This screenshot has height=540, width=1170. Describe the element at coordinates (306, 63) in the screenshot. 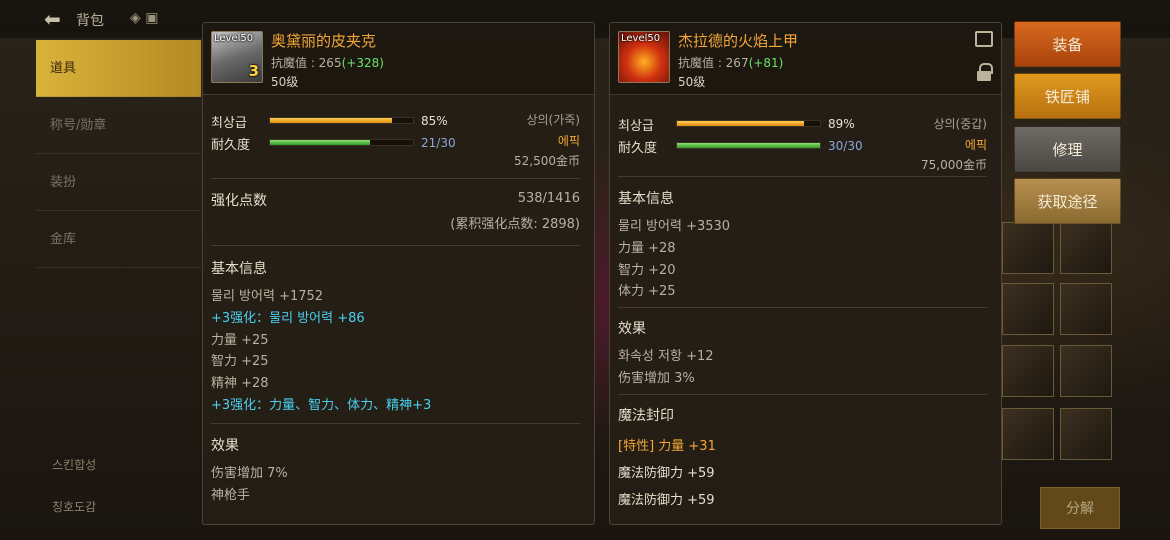

I see `magic-resist-value: 抗魔值 : 265` at that location.